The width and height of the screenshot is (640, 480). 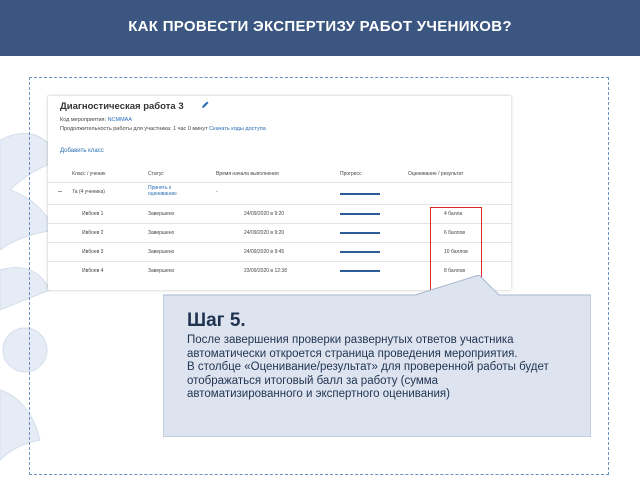 I want to click on event-code-label: Код мероприятия:, so click(x=83, y=120).